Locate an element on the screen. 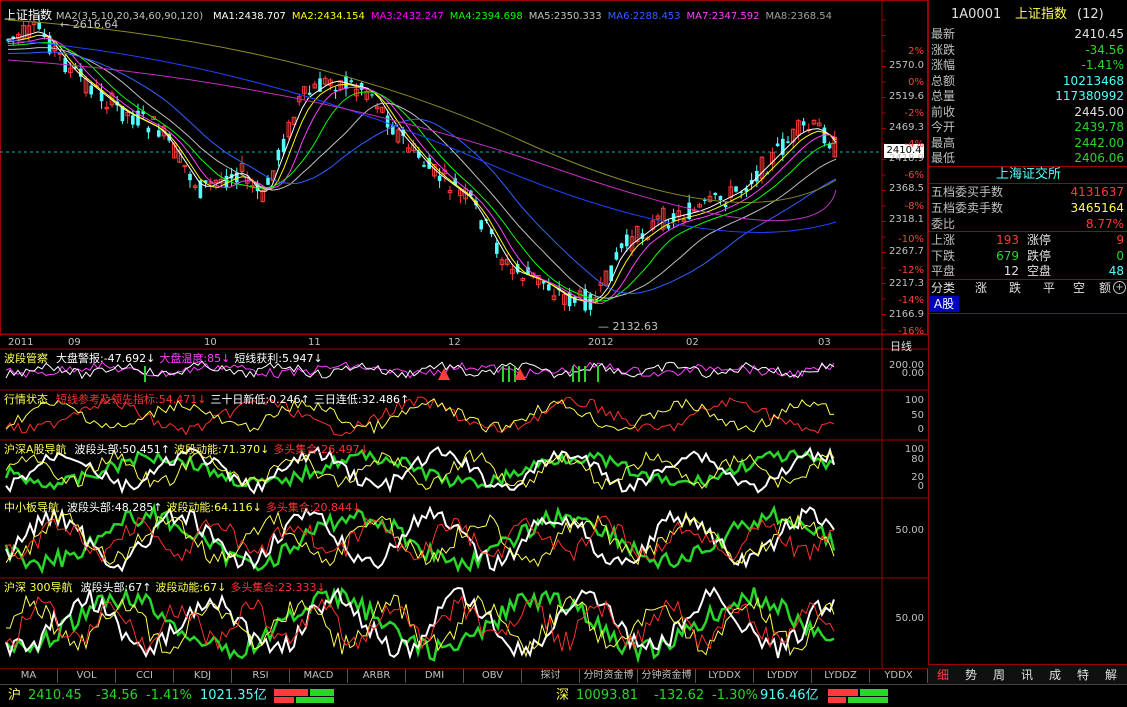 This screenshot has height=707, width=1127. panel-value: 短线参考及领先指标:54.471↓ is located at coordinates (131, 399).